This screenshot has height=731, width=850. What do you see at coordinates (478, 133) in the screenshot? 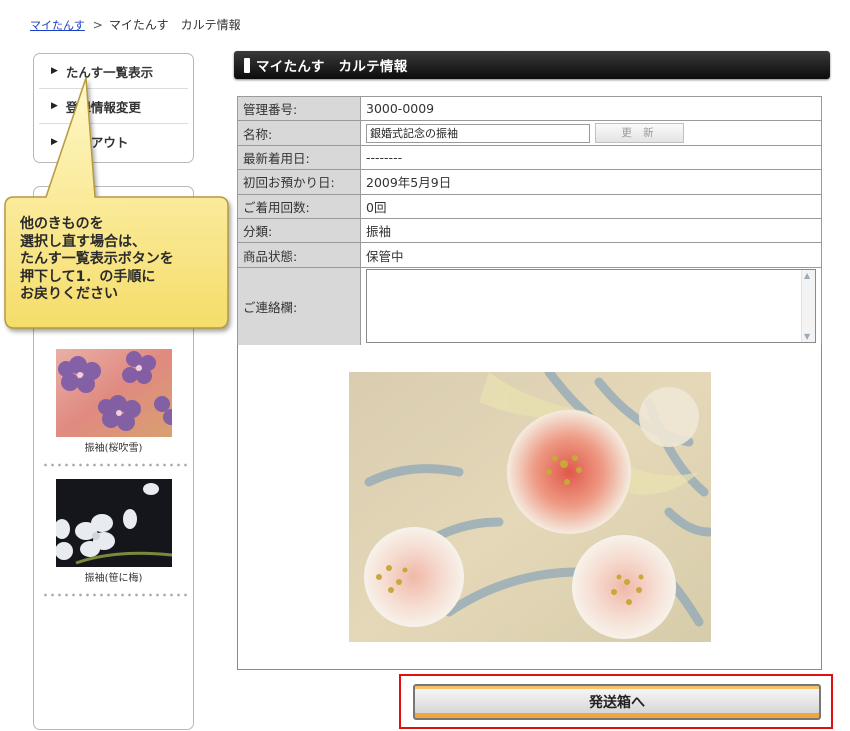
I see `name-input` at bounding box center [478, 133].